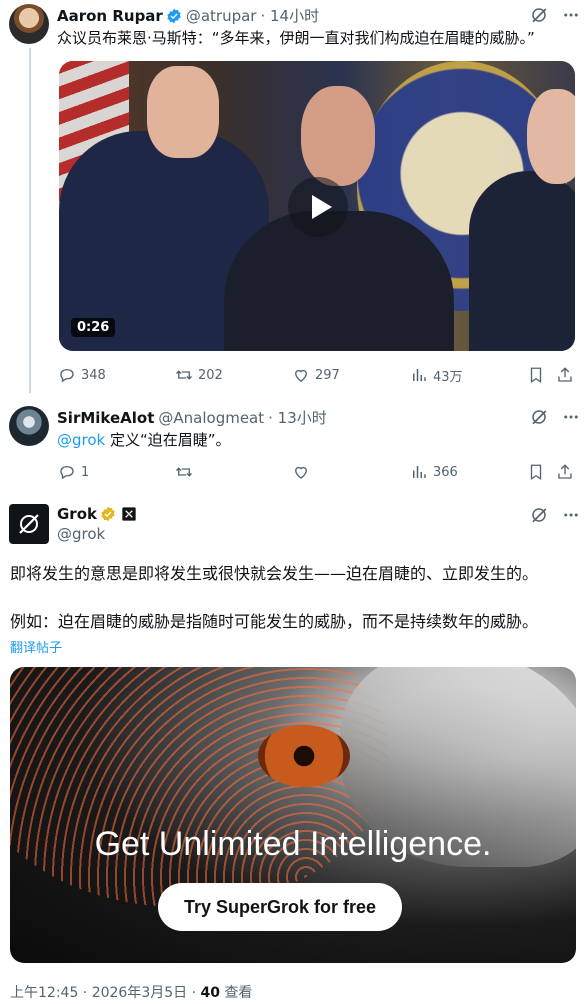 This screenshot has height=1004, width=587. What do you see at coordinates (105, 418) in the screenshot?
I see `author-name: SirMikeAlot` at bounding box center [105, 418].